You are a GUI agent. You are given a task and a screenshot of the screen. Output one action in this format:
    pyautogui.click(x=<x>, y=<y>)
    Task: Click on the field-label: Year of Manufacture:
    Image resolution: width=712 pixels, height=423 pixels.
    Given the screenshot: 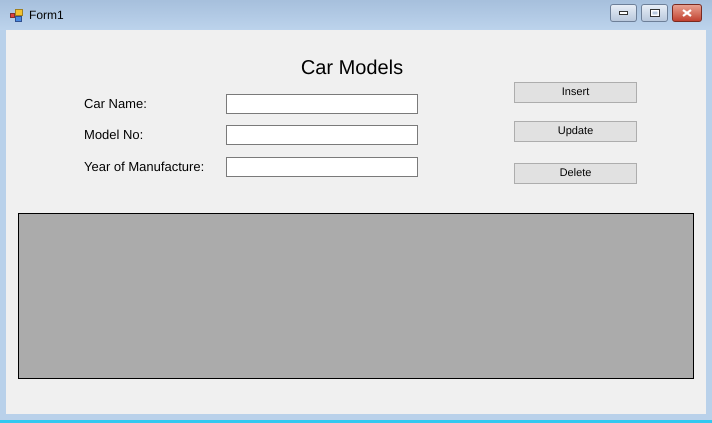 What is the action you would take?
    pyautogui.click(x=145, y=167)
    